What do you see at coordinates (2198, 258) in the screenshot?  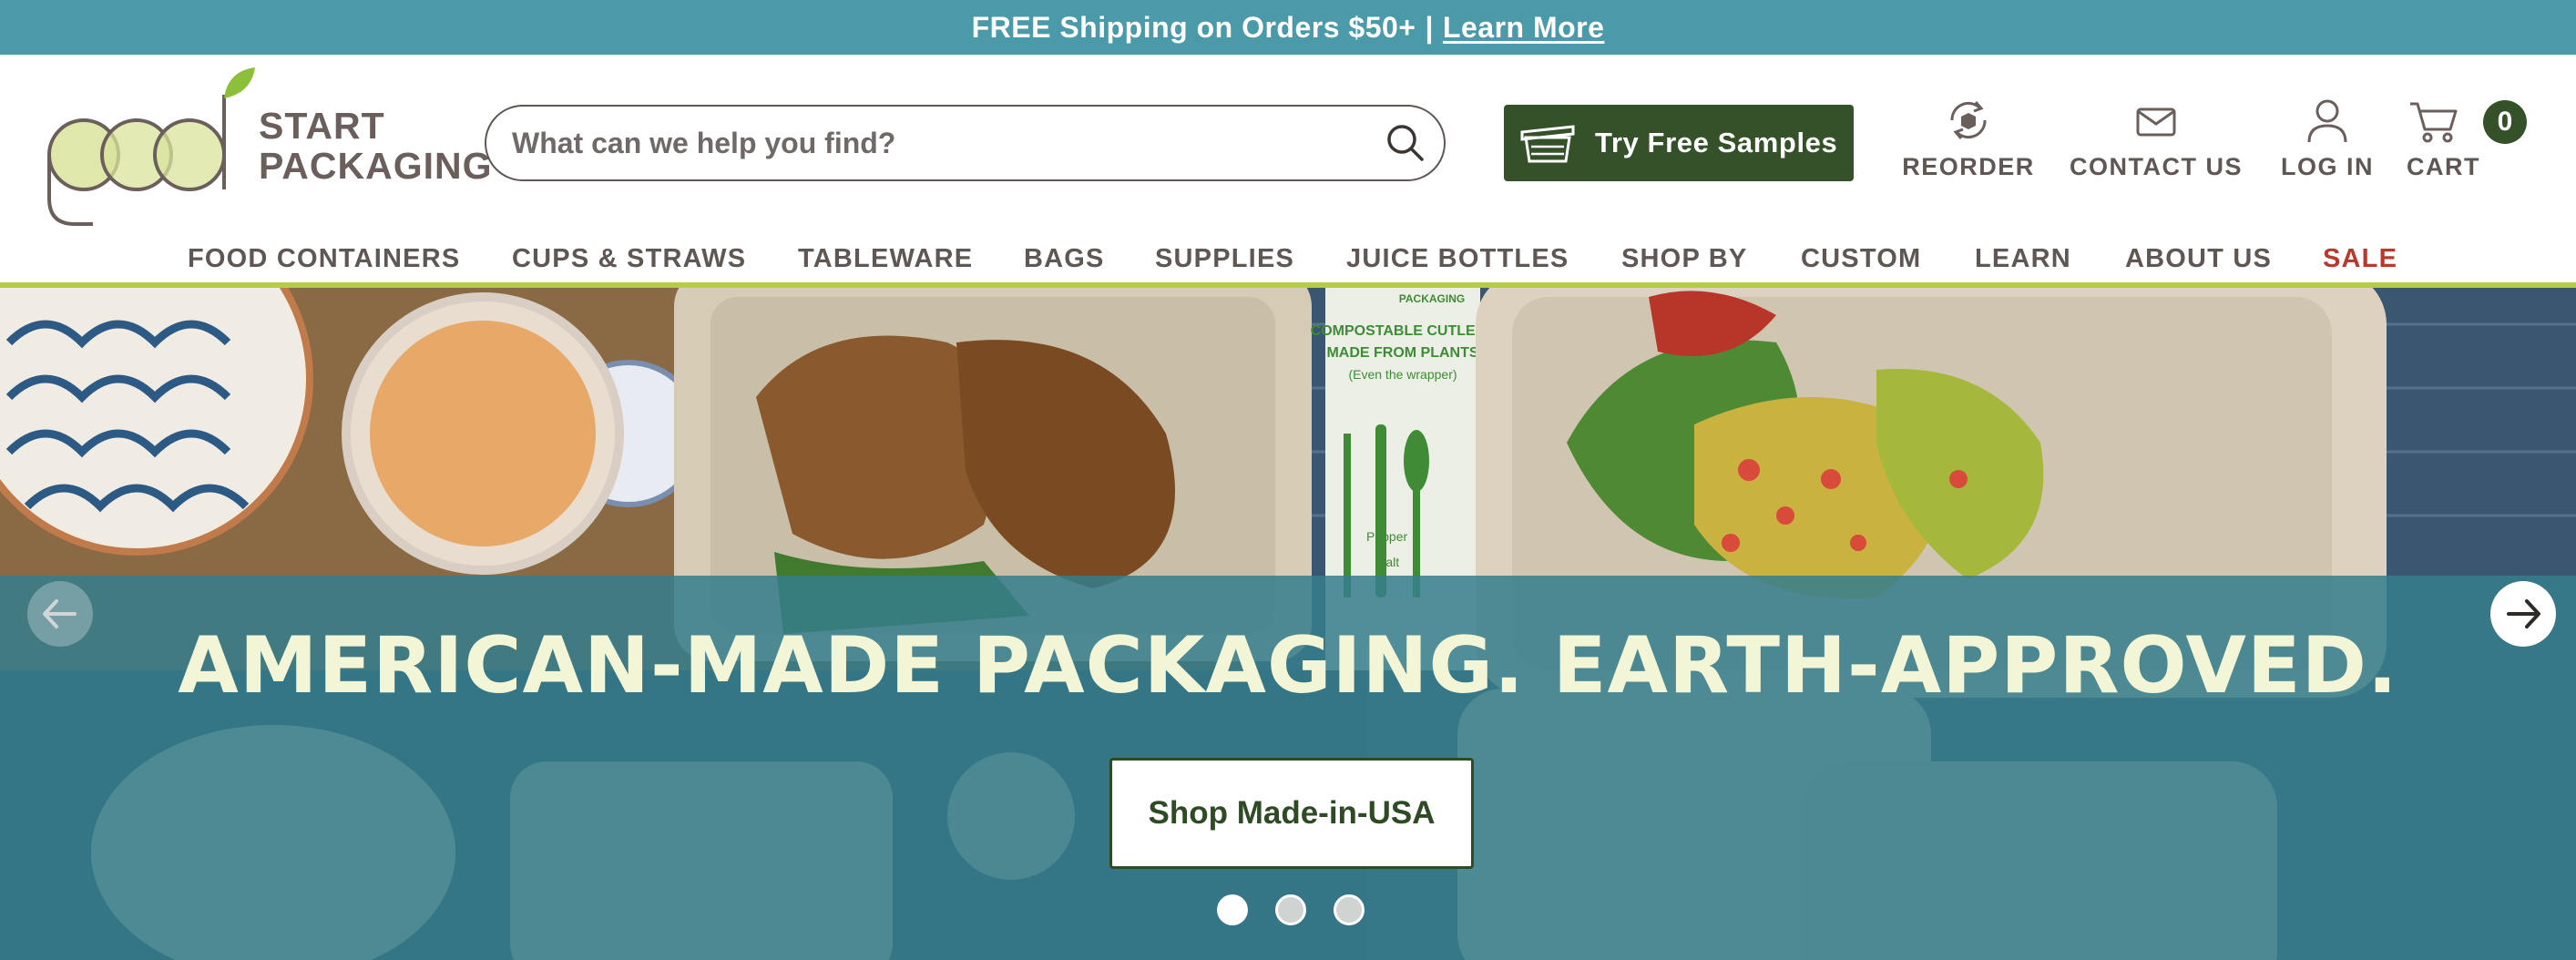 I see `nav-item-about-us: ABOUT US` at bounding box center [2198, 258].